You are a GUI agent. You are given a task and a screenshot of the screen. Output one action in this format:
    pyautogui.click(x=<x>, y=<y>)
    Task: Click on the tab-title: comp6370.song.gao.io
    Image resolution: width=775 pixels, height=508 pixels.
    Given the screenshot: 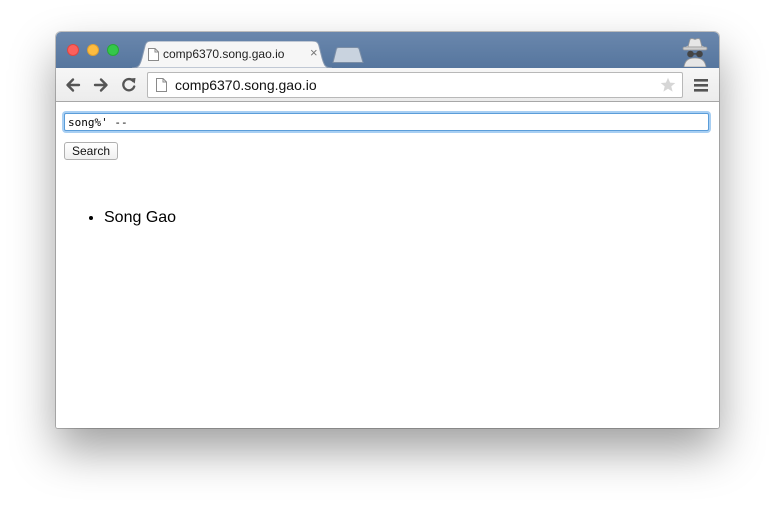 What is the action you would take?
    pyautogui.click(x=224, y=54)
    